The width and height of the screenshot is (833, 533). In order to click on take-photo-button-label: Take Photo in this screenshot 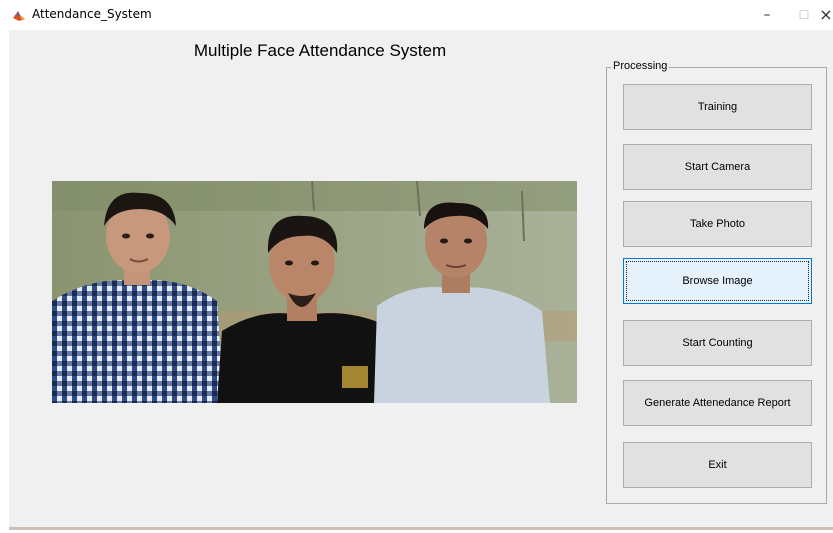, I will do `click(717, 224)`.